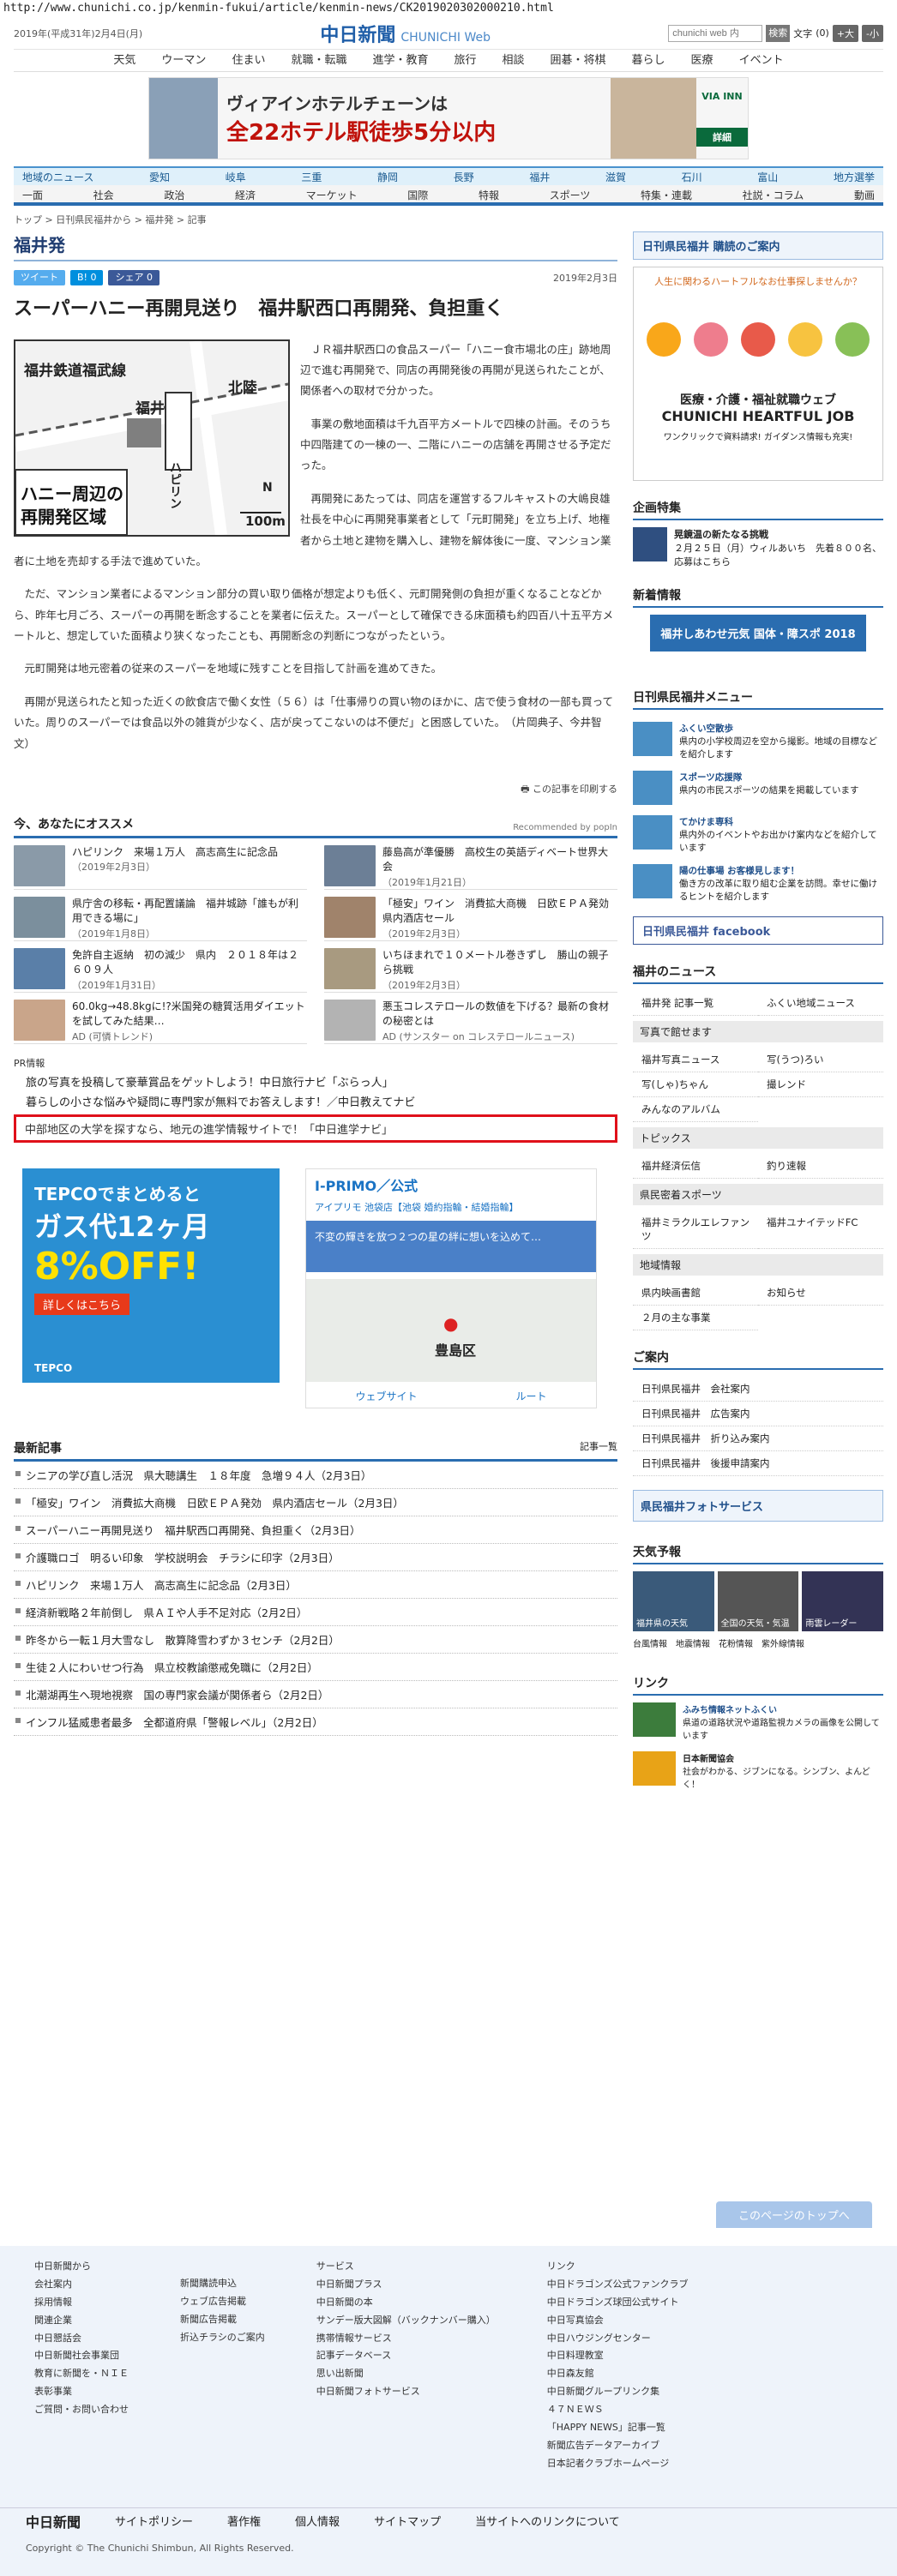  What do you see at coordinates (616, 176) in the screenshot?
I see `region-nav-item: 滋賀` at bounding box center [616, 176].